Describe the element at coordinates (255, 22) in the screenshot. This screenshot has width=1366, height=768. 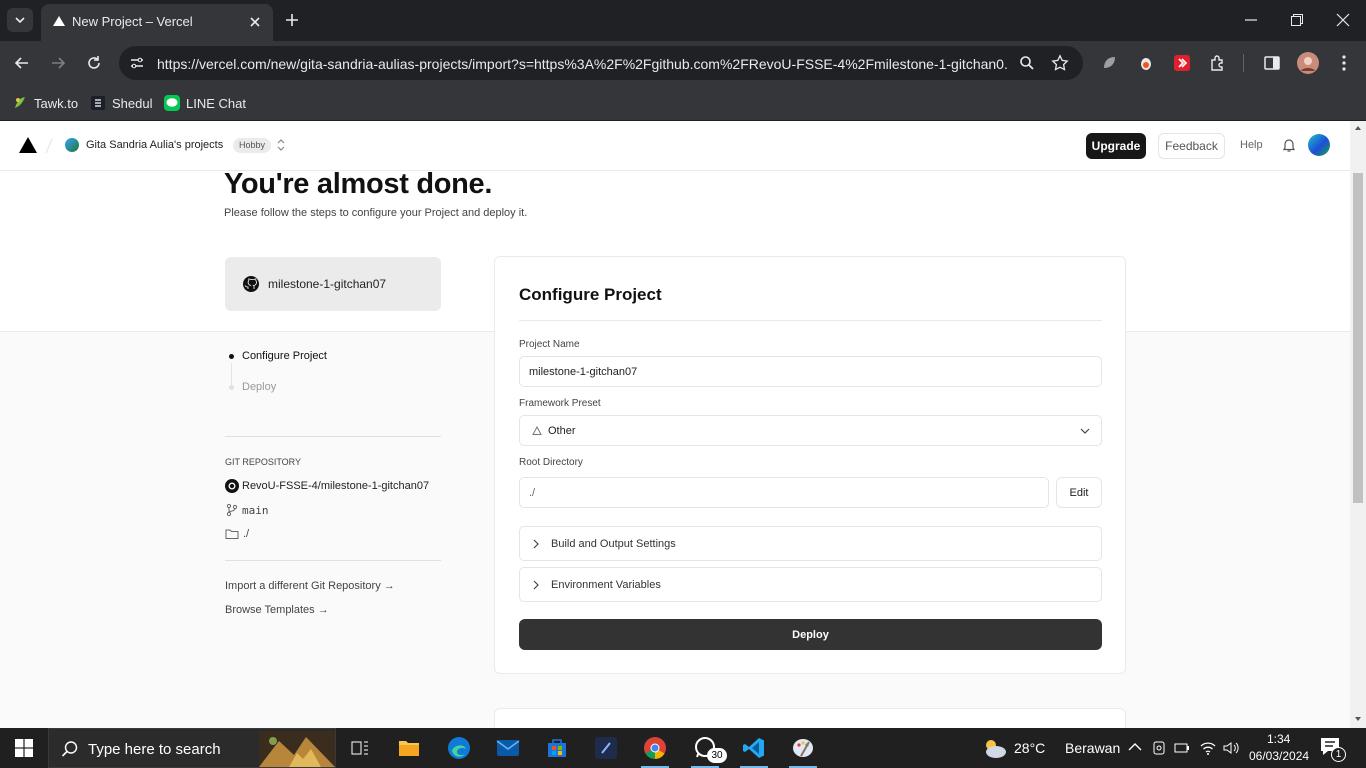
I see `close-tab-icon` at that location.